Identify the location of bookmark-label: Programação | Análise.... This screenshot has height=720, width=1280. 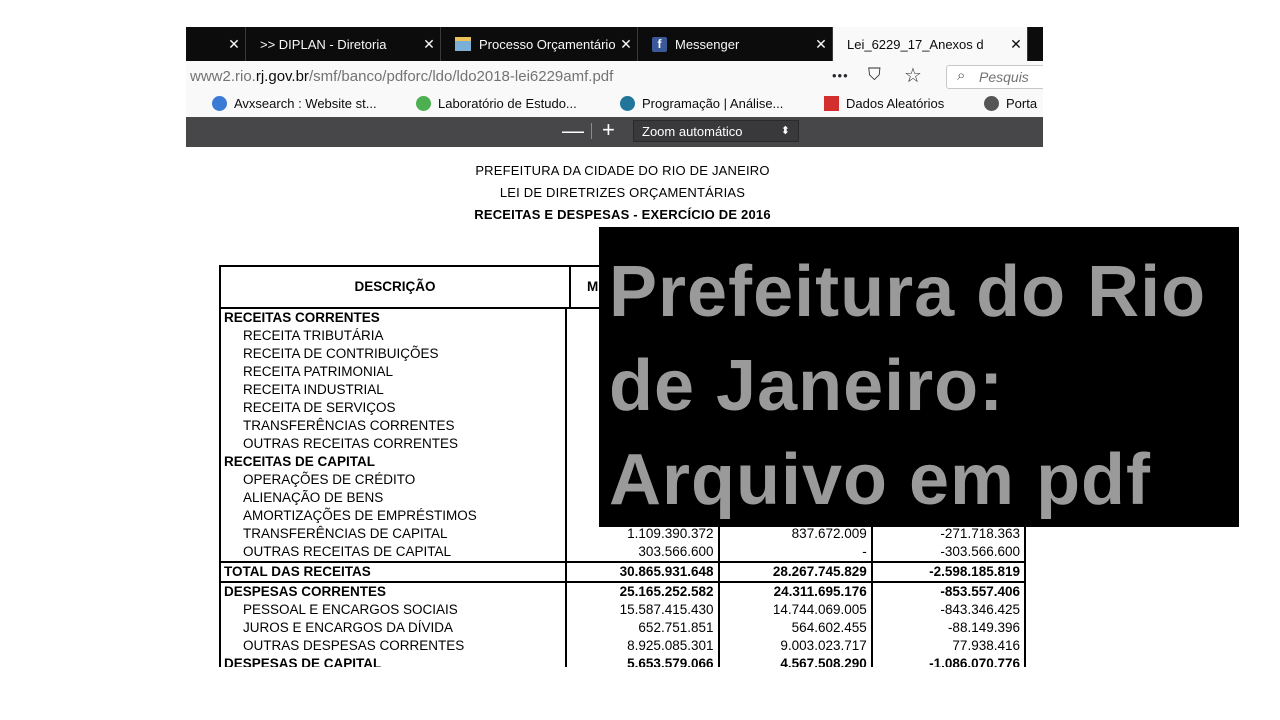
(713, 103).